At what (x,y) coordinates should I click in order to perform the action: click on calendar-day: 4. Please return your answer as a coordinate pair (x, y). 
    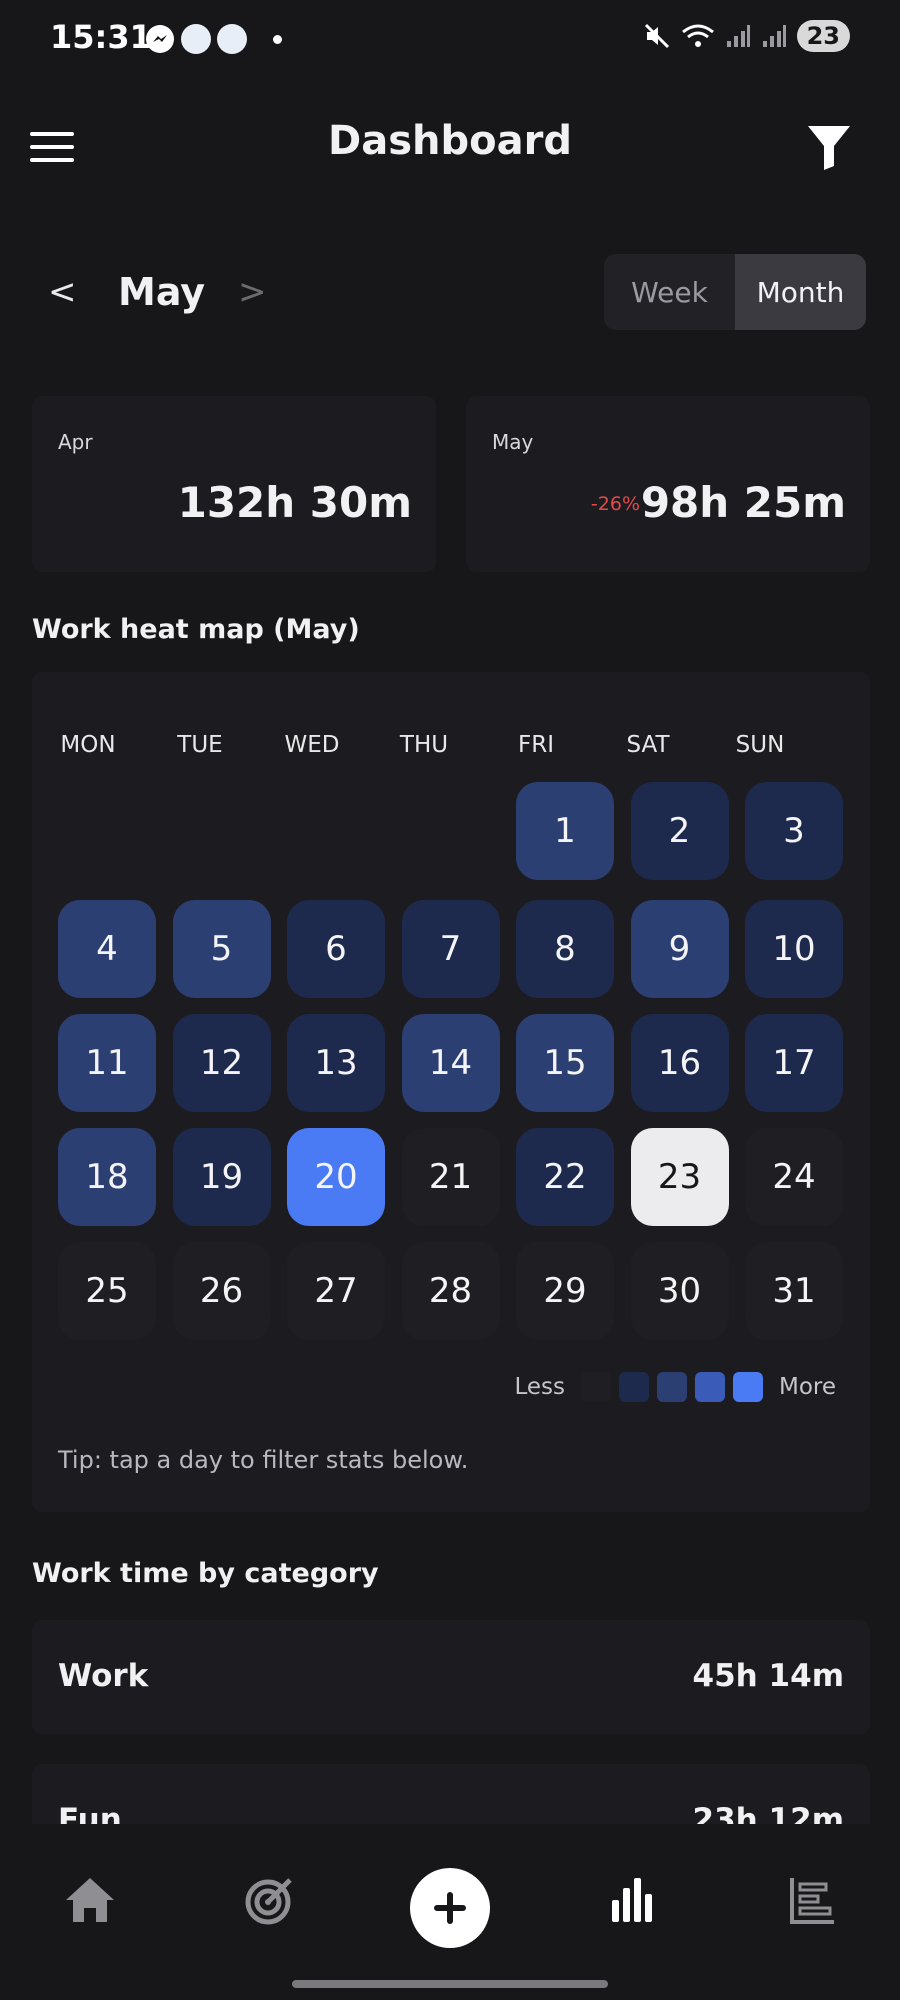
    Looking at the image, I should click on (107, 949).